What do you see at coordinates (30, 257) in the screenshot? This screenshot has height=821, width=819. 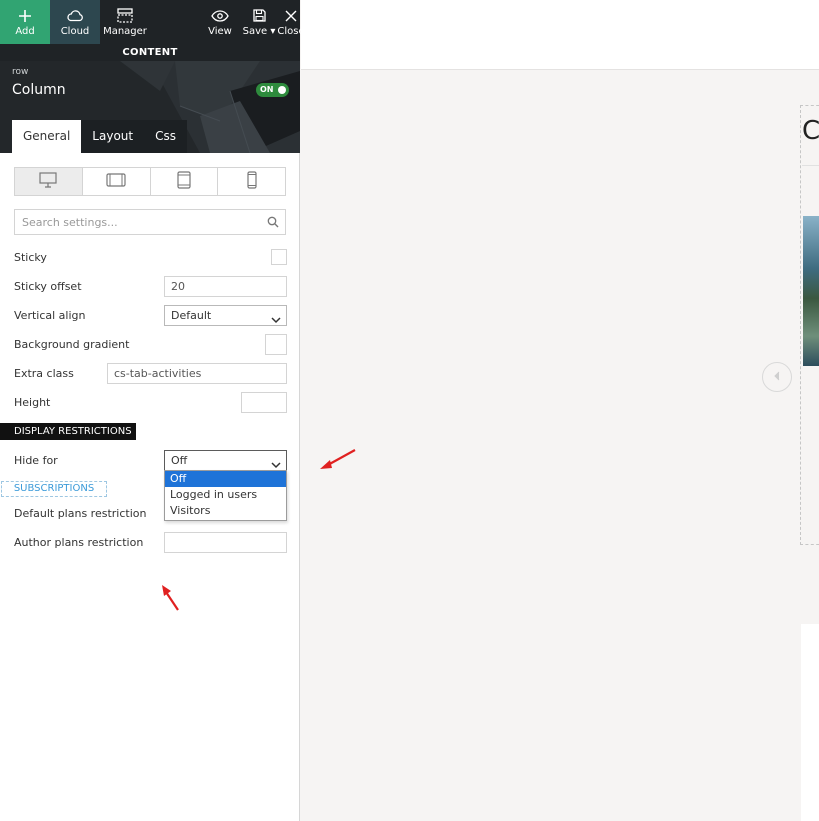 I see `sticky-label: Sticky` at bounding box center [30, 257].